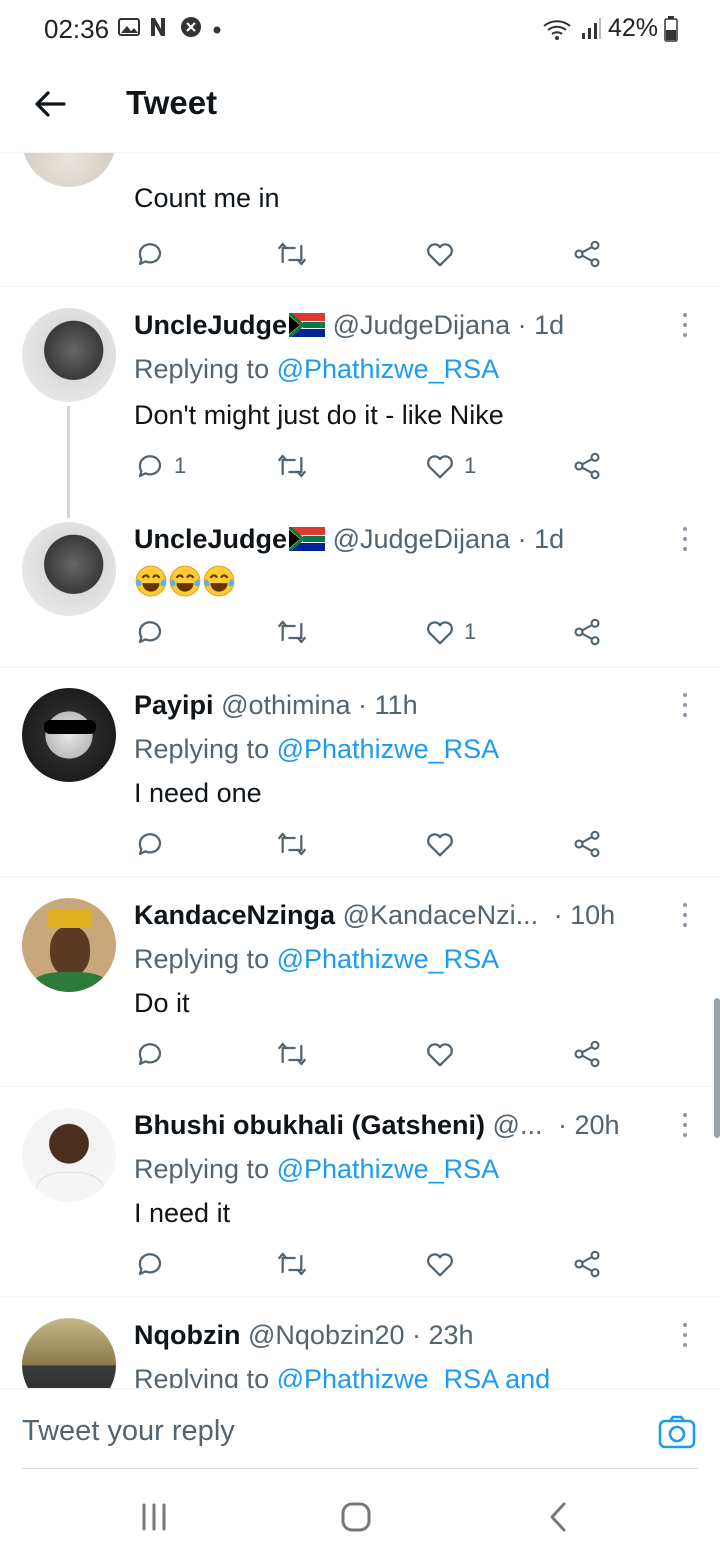  Describe the element at coordinates (307, 539) in the screenshot. I see `south-africa-flag-icon` at that location.